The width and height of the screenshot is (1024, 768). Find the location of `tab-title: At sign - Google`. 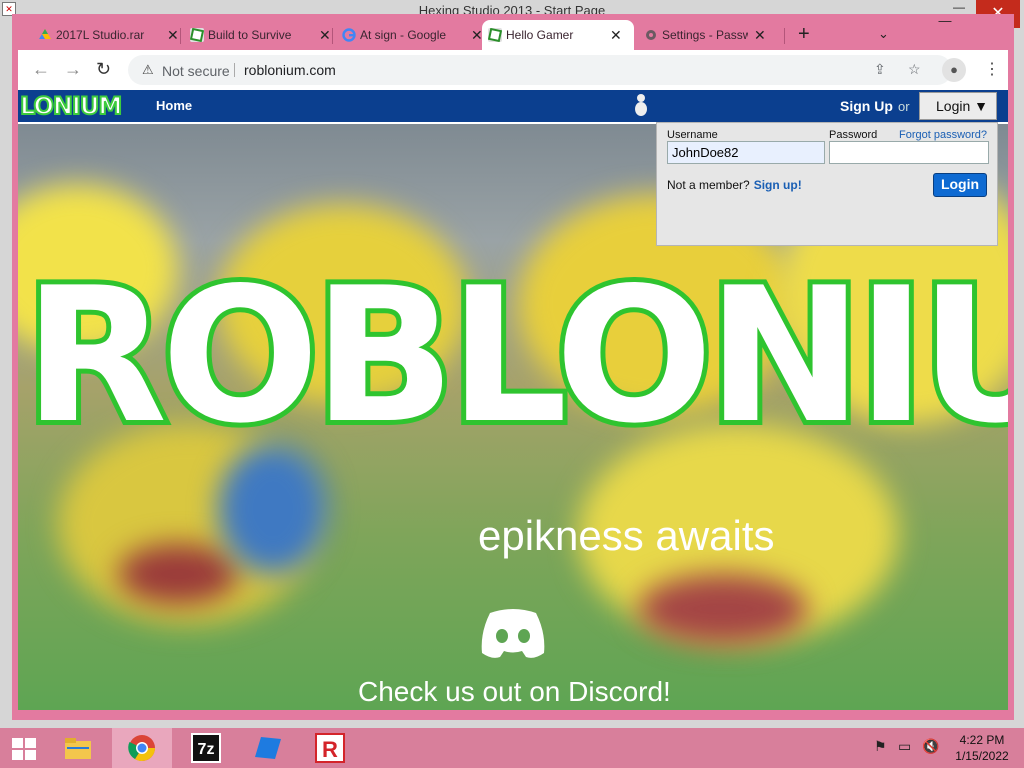

tab-title: At sign - Google is located at coordinates (403, 35).